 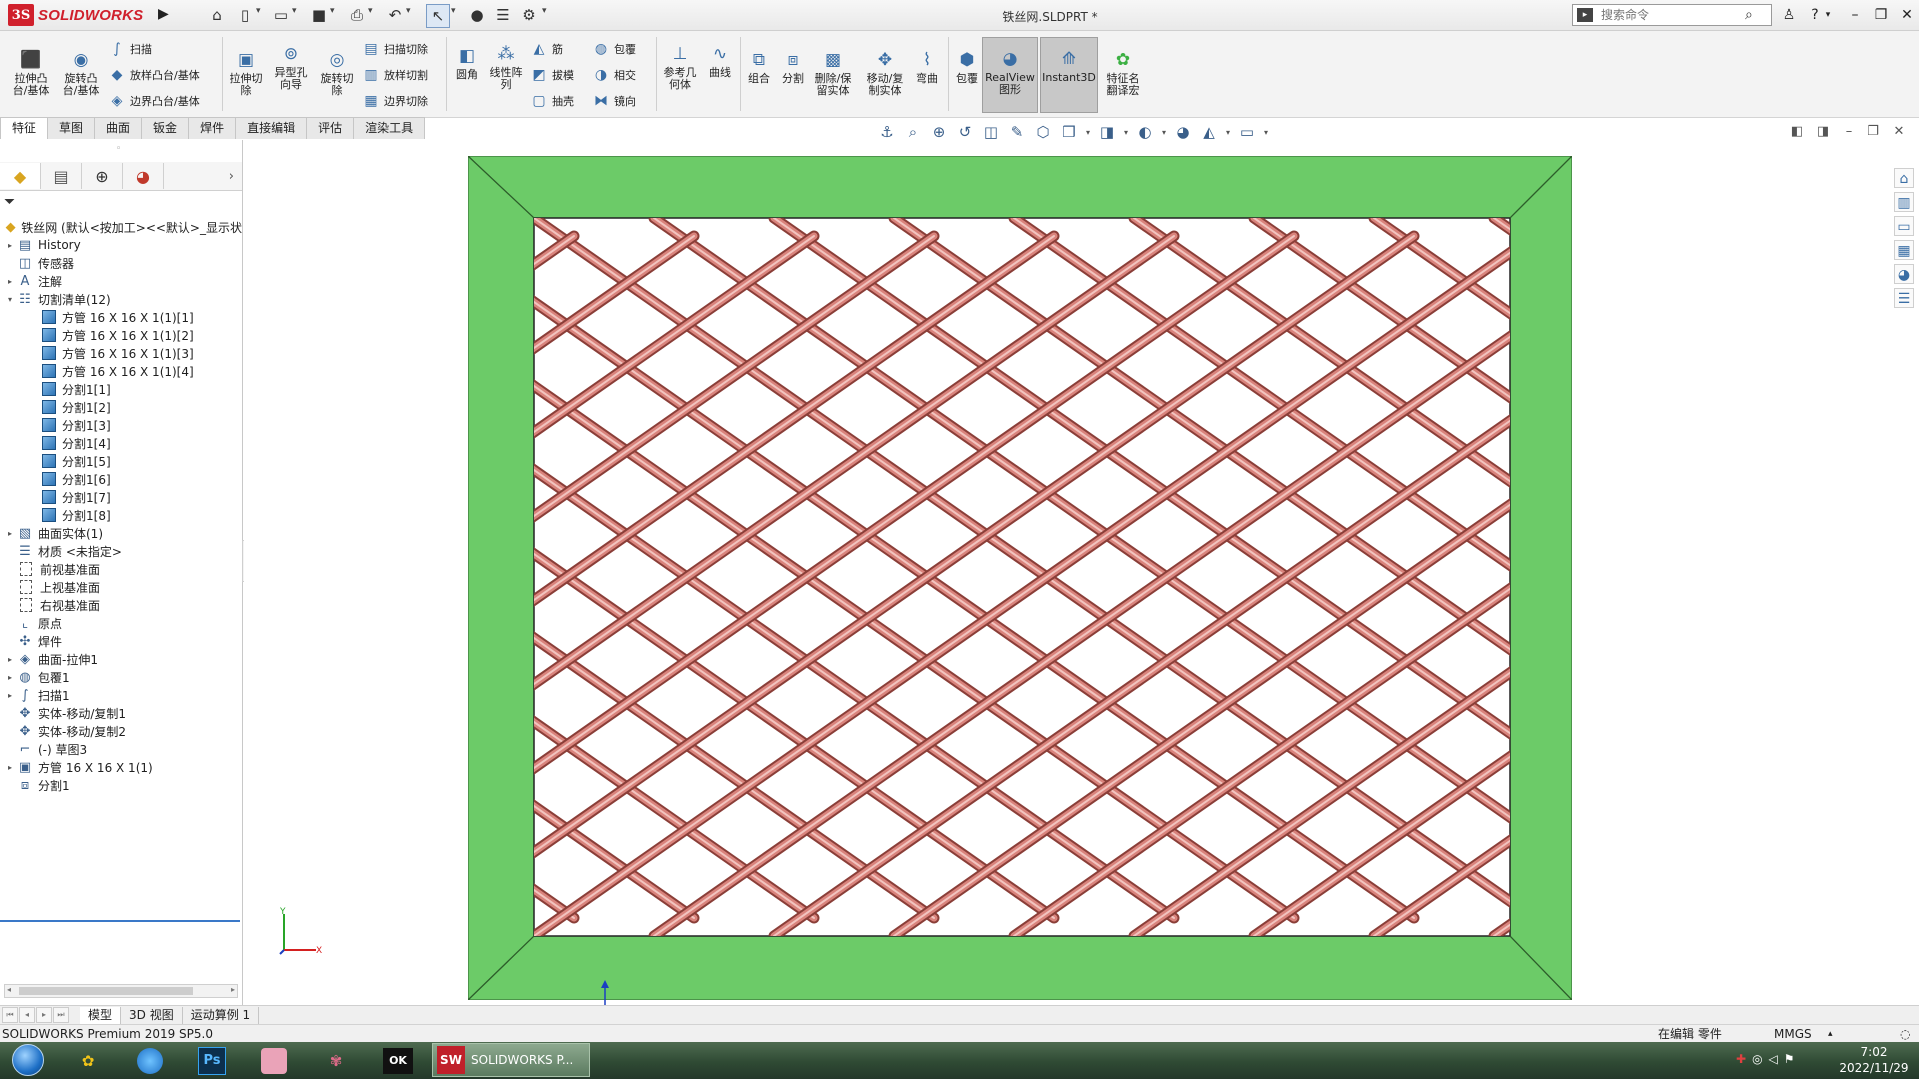 I want to click on tab-motion-study: 运动算例 1, so click(x=221, y=1015).